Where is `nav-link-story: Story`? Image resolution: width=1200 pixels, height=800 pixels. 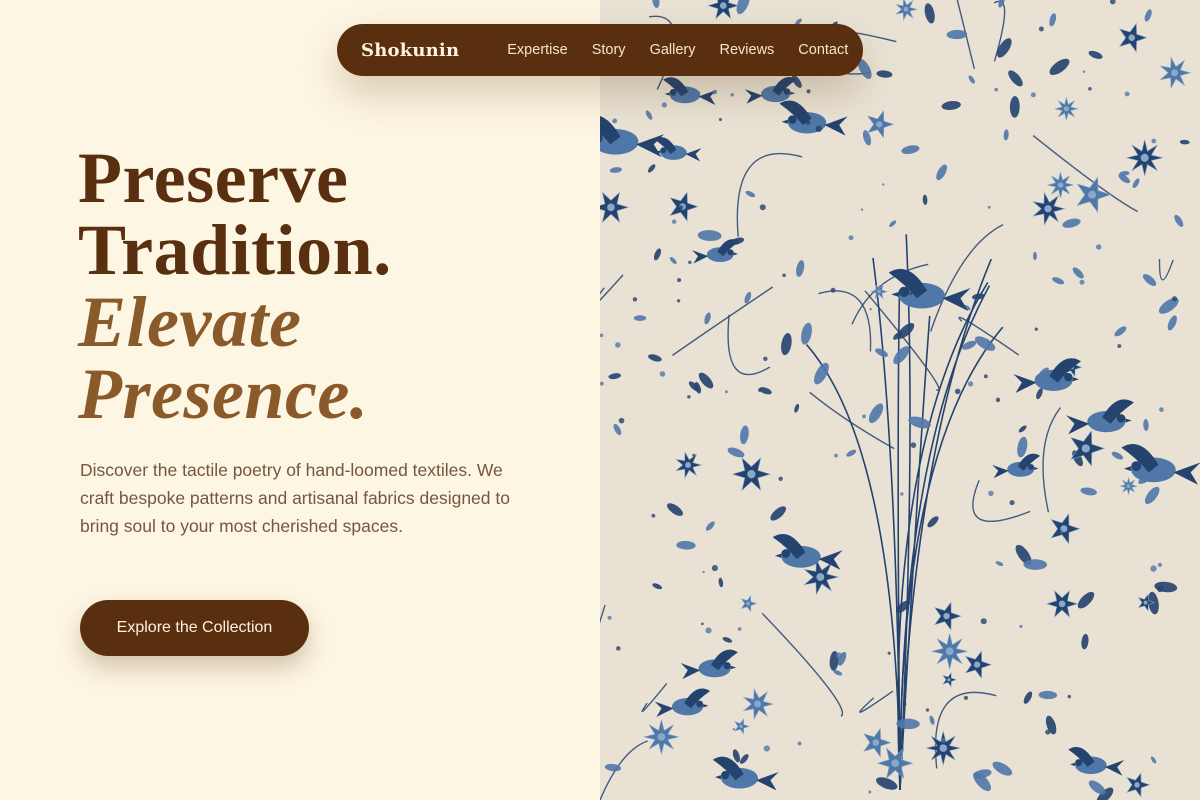 nav-link-story: Story is located at coordinates (609, 50).